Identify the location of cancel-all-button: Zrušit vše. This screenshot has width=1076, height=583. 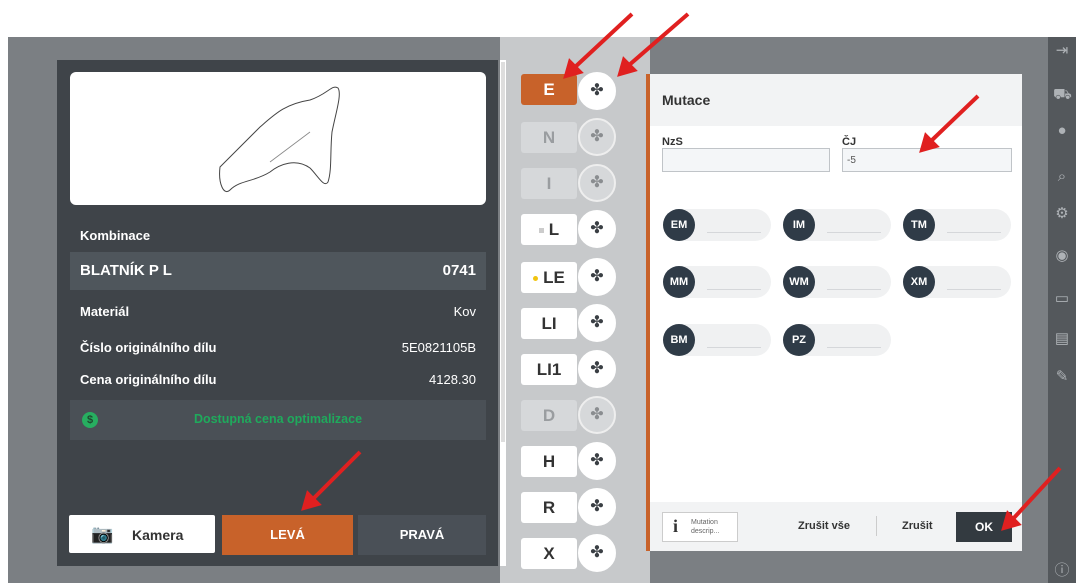
(824, 526).